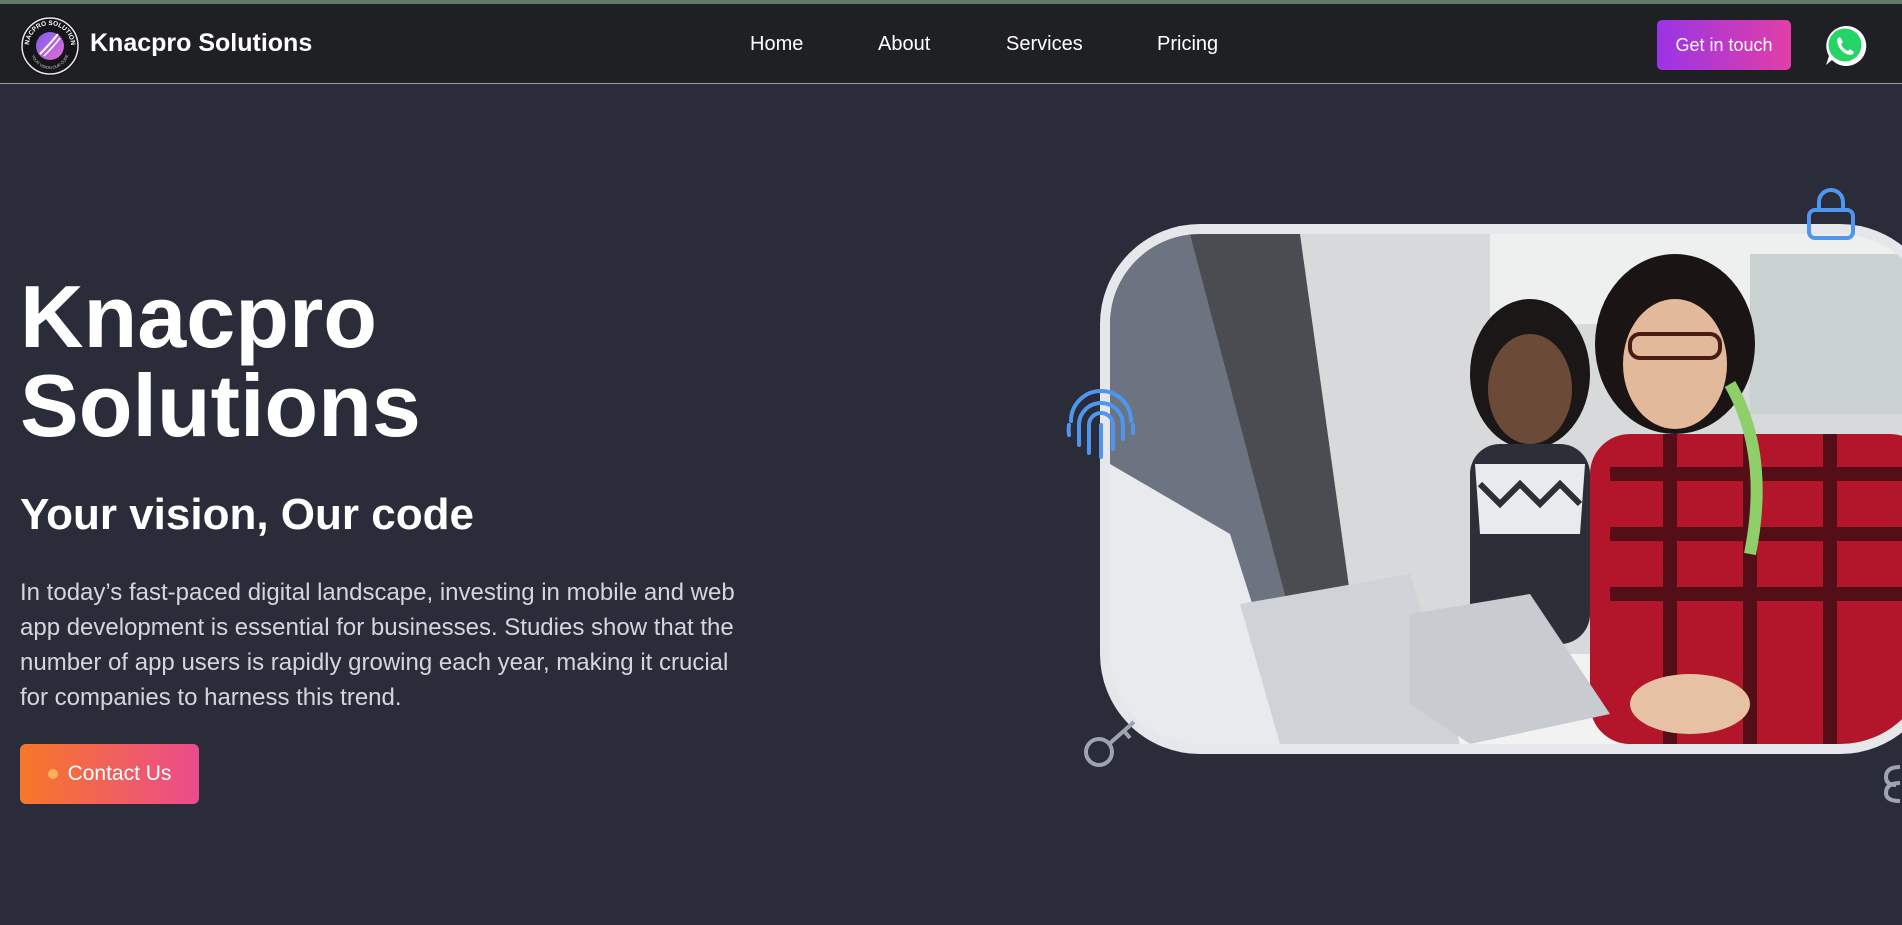 Image resolution: width=1902 pixels, height=925 pixels. I want to click on nav-link-home: Home, so click(776, 44).